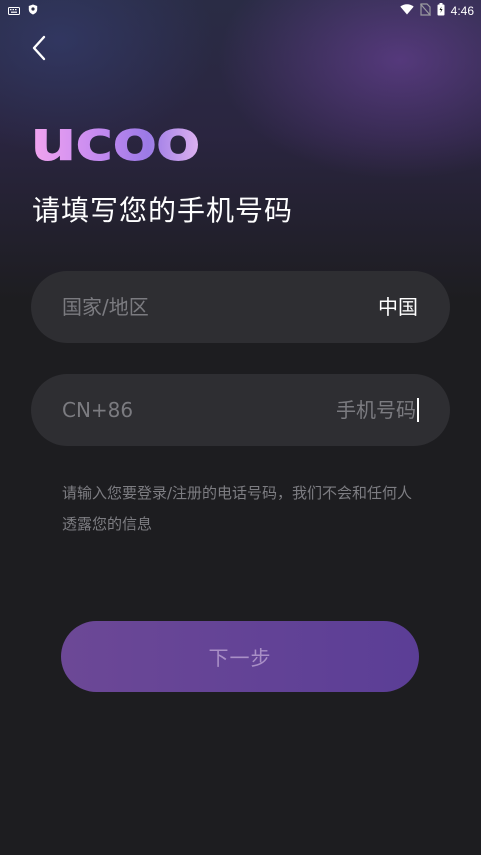  Describe the element at coordinates (441, 11) in the screenshot. I see `battery-icon` at that location.